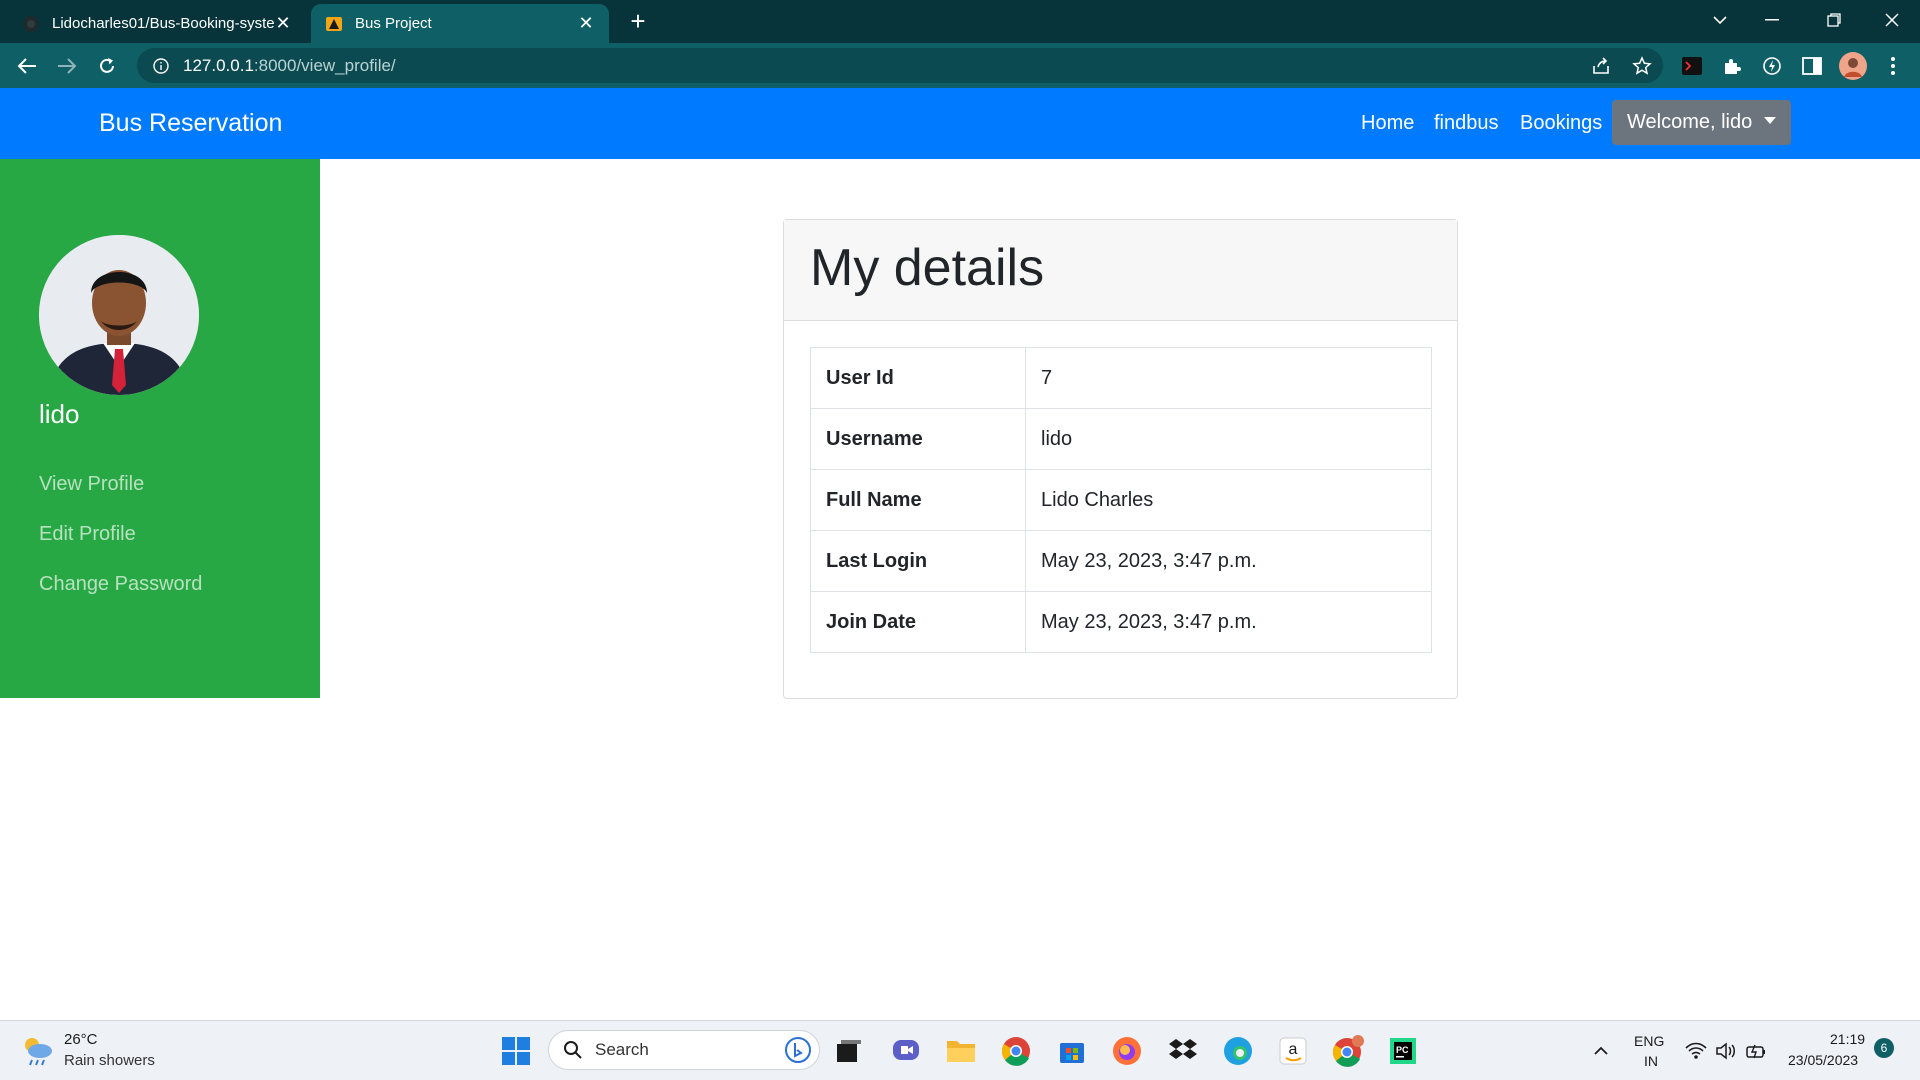  What do you see at coordinates (91, 484) in the screenshot?
I see `sidebar-link-view-profile: View Profile` at bounding box center [91, 484].